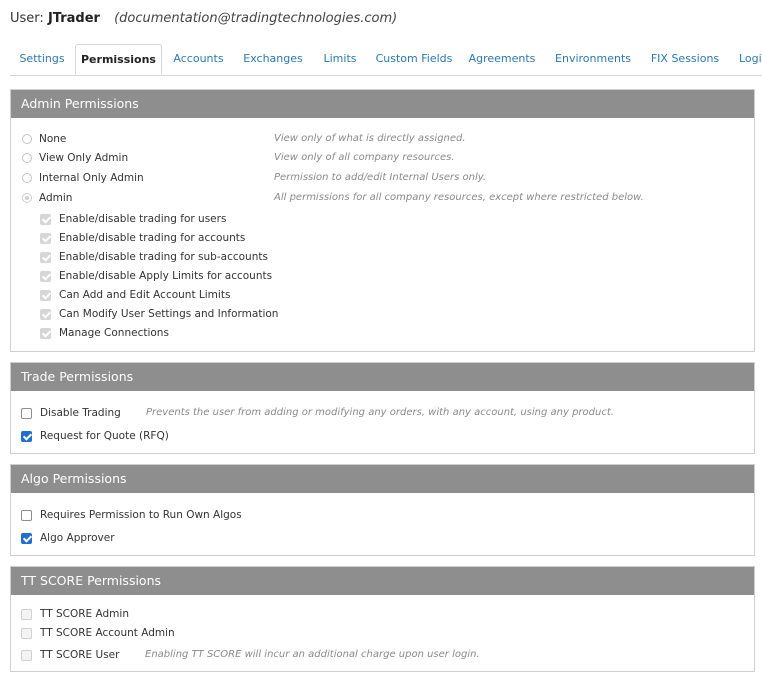 This screenshot has height=677, width=762. I want to click on checkbox-label: TT SCORE Admin, so click(84, 614).